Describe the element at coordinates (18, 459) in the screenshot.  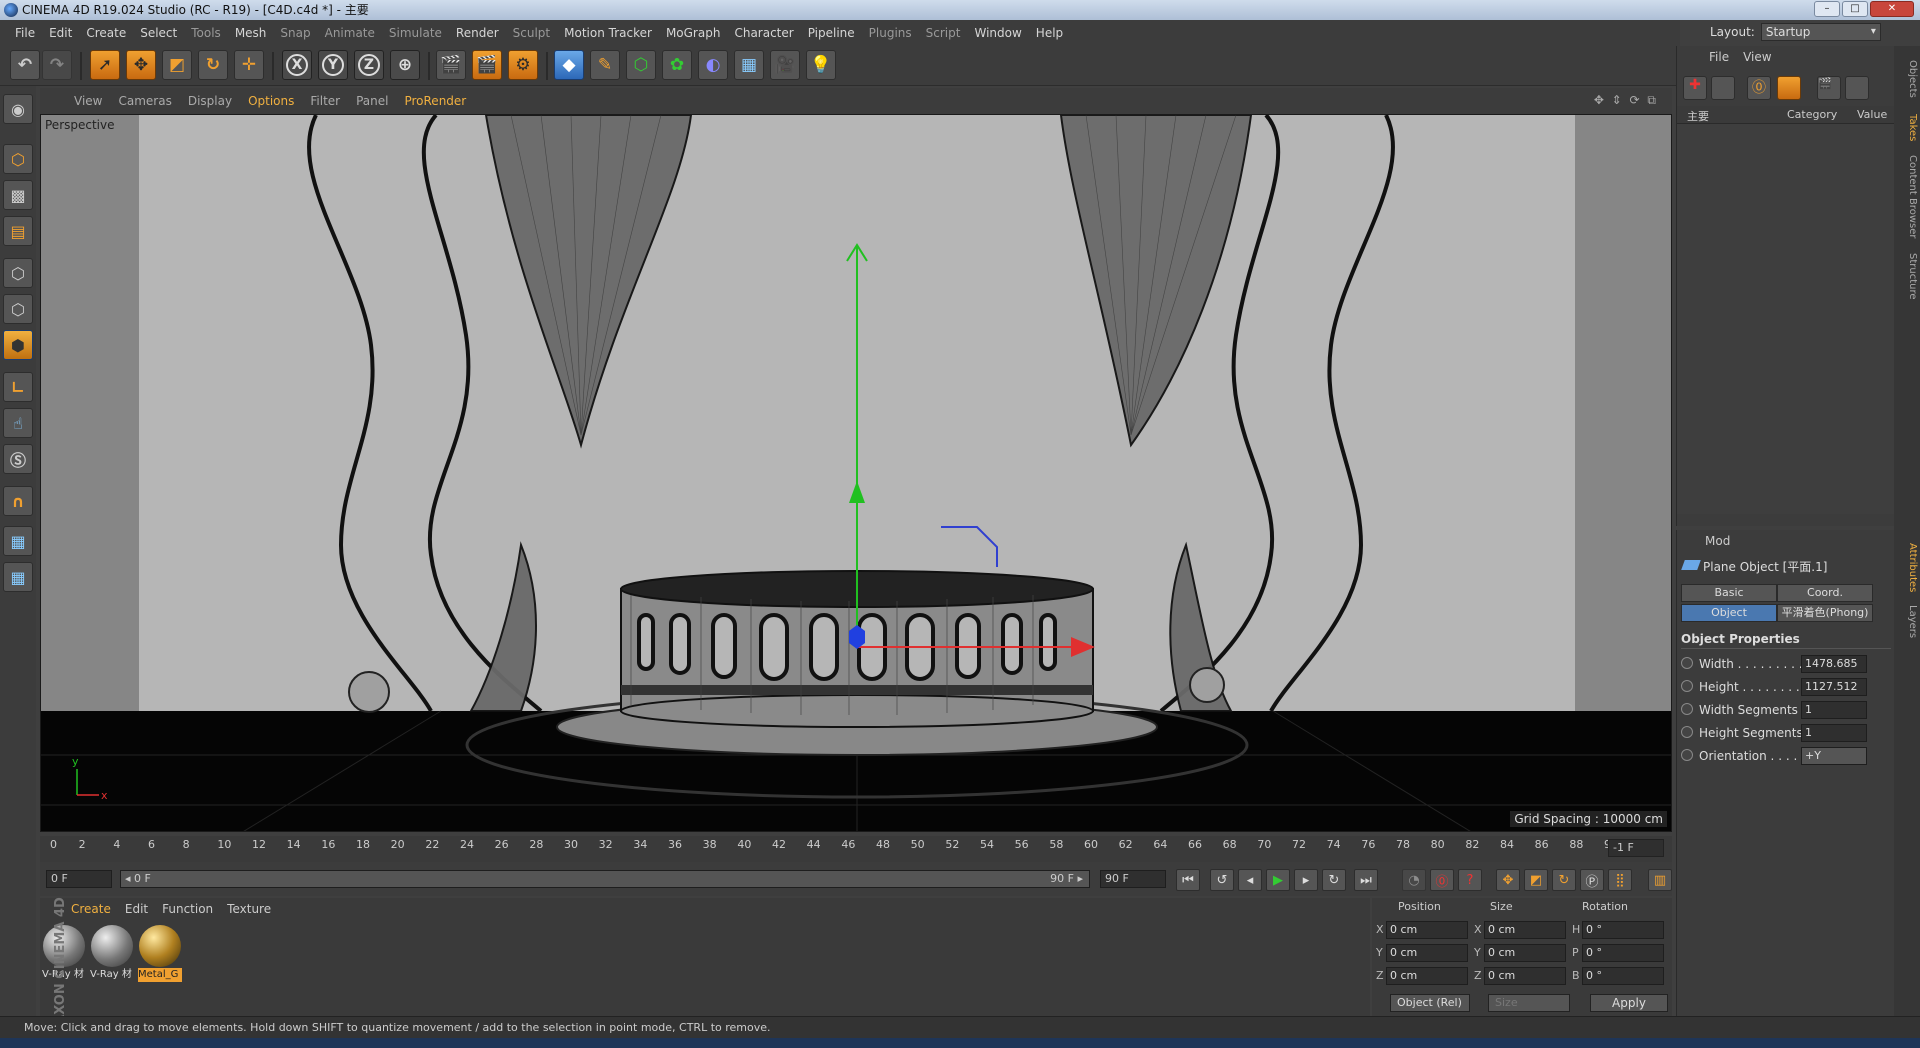
I see `snap-icon: Ⓢ` at that location.